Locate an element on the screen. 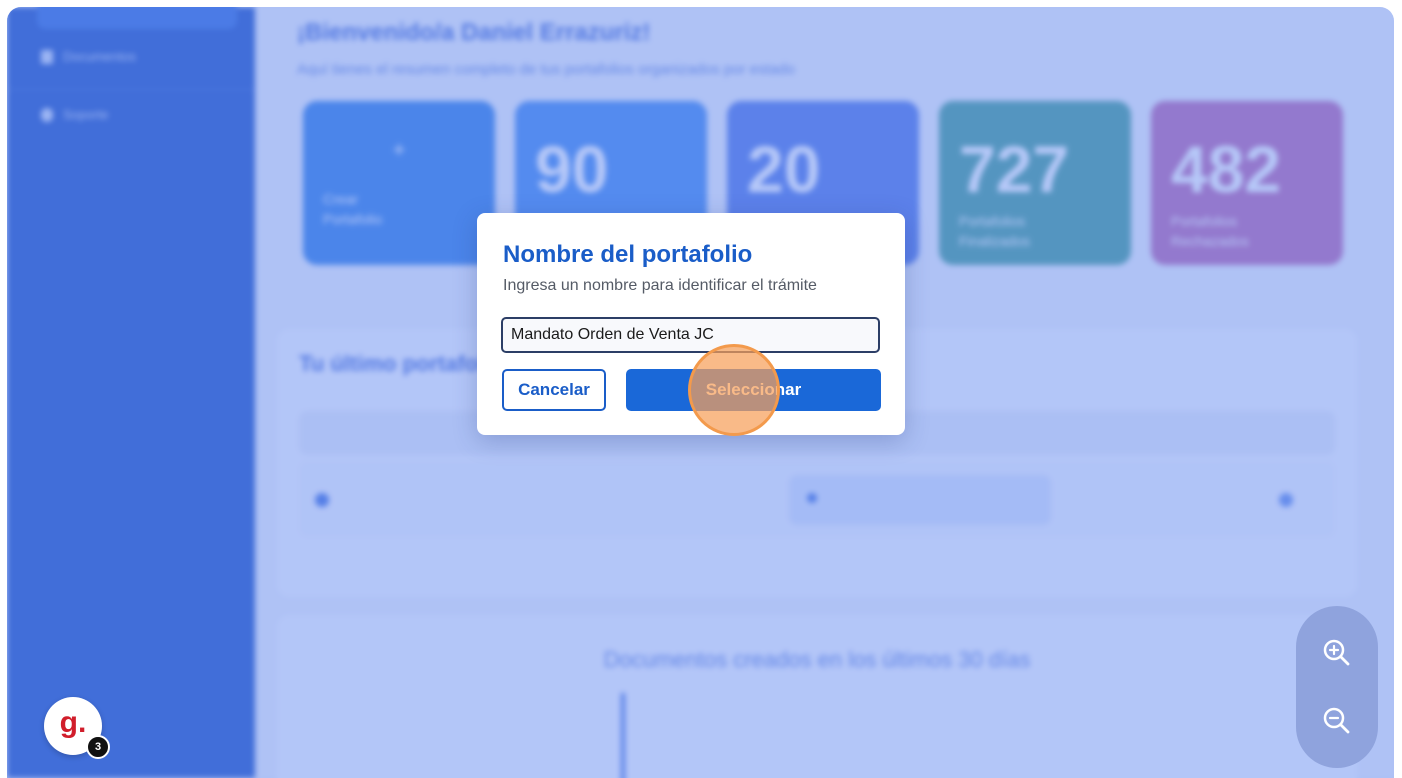  zoom-controls is located at coordinates (1337, 687).